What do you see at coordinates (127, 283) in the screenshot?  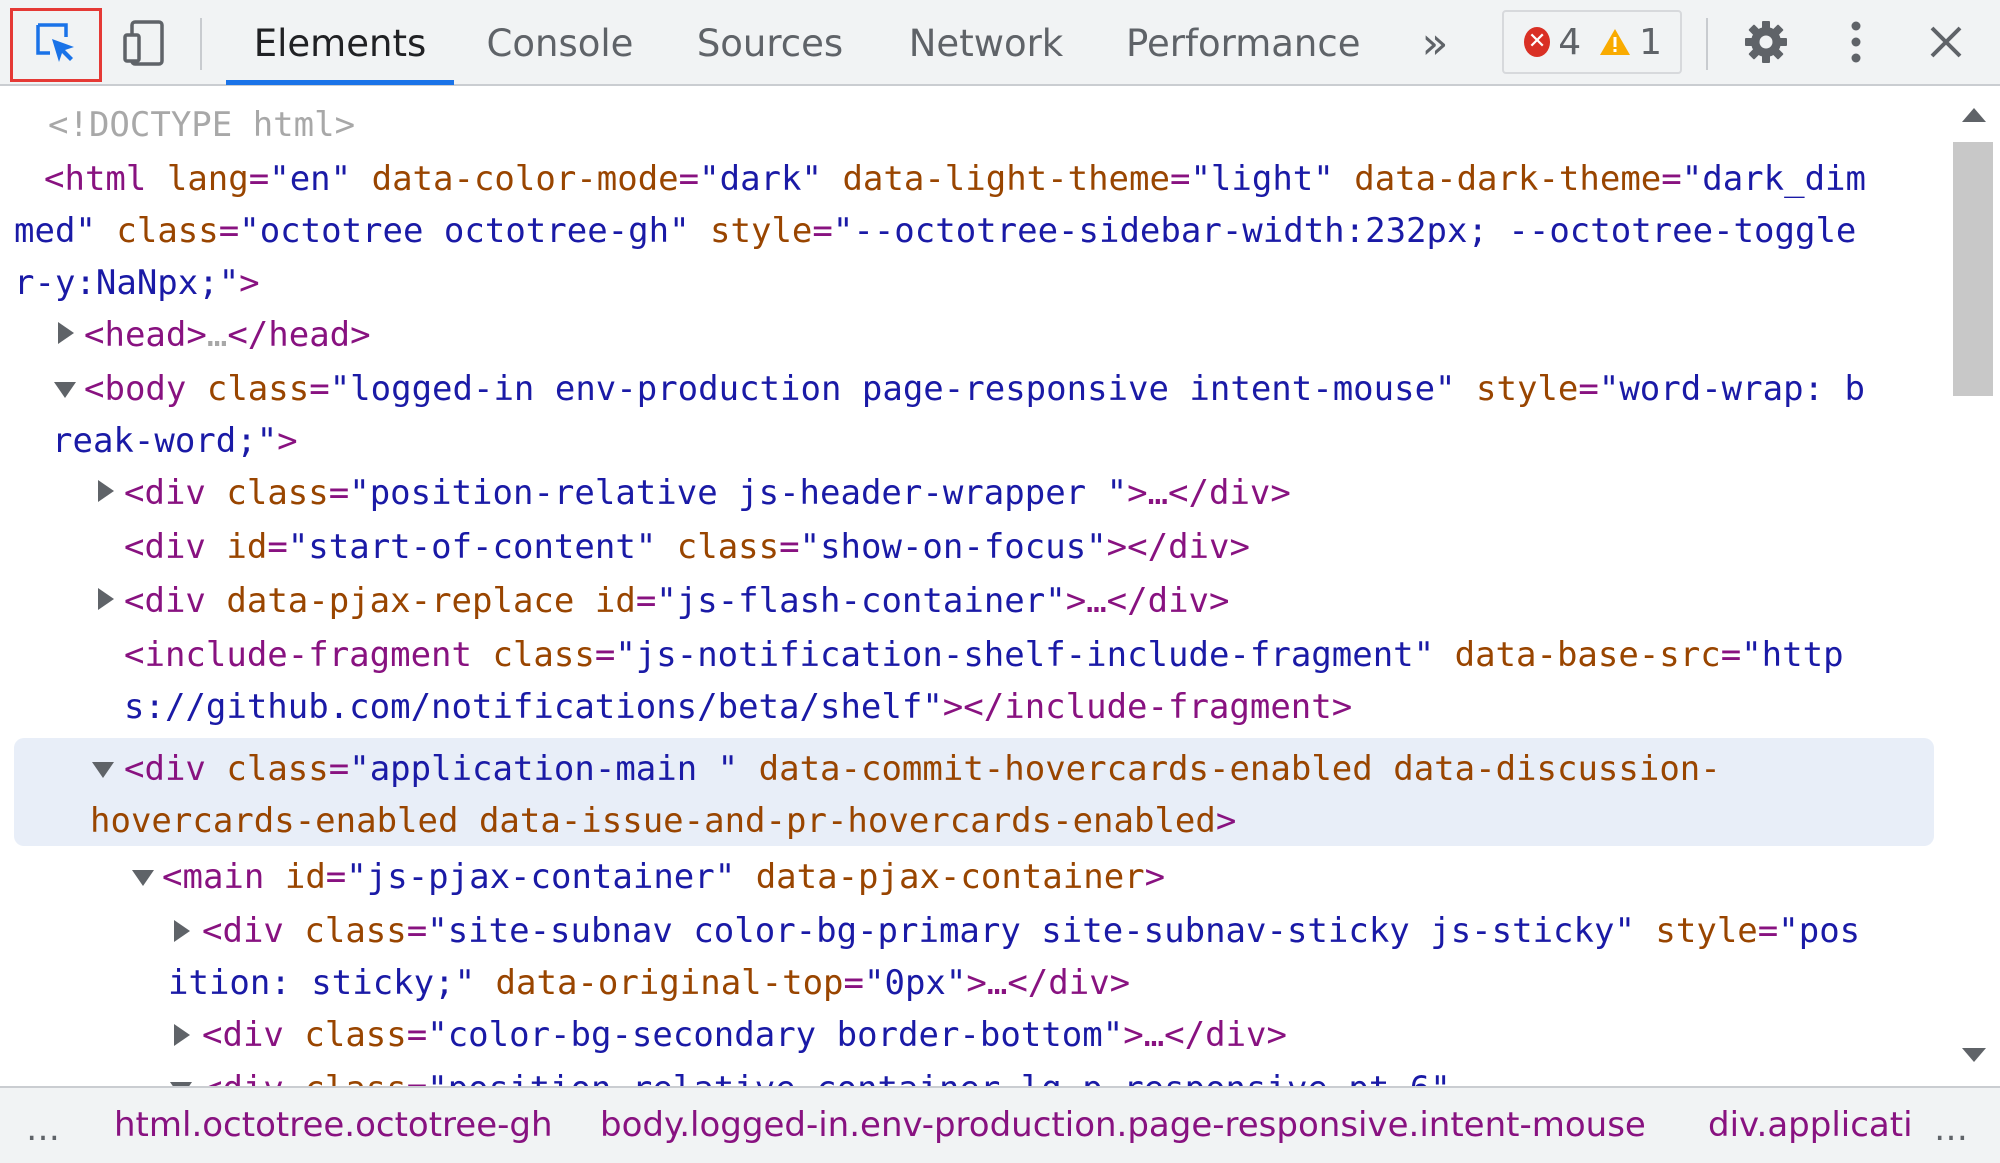 I see `attr-value: r-y:NaNpx;"` at bounding box center [127, 283].